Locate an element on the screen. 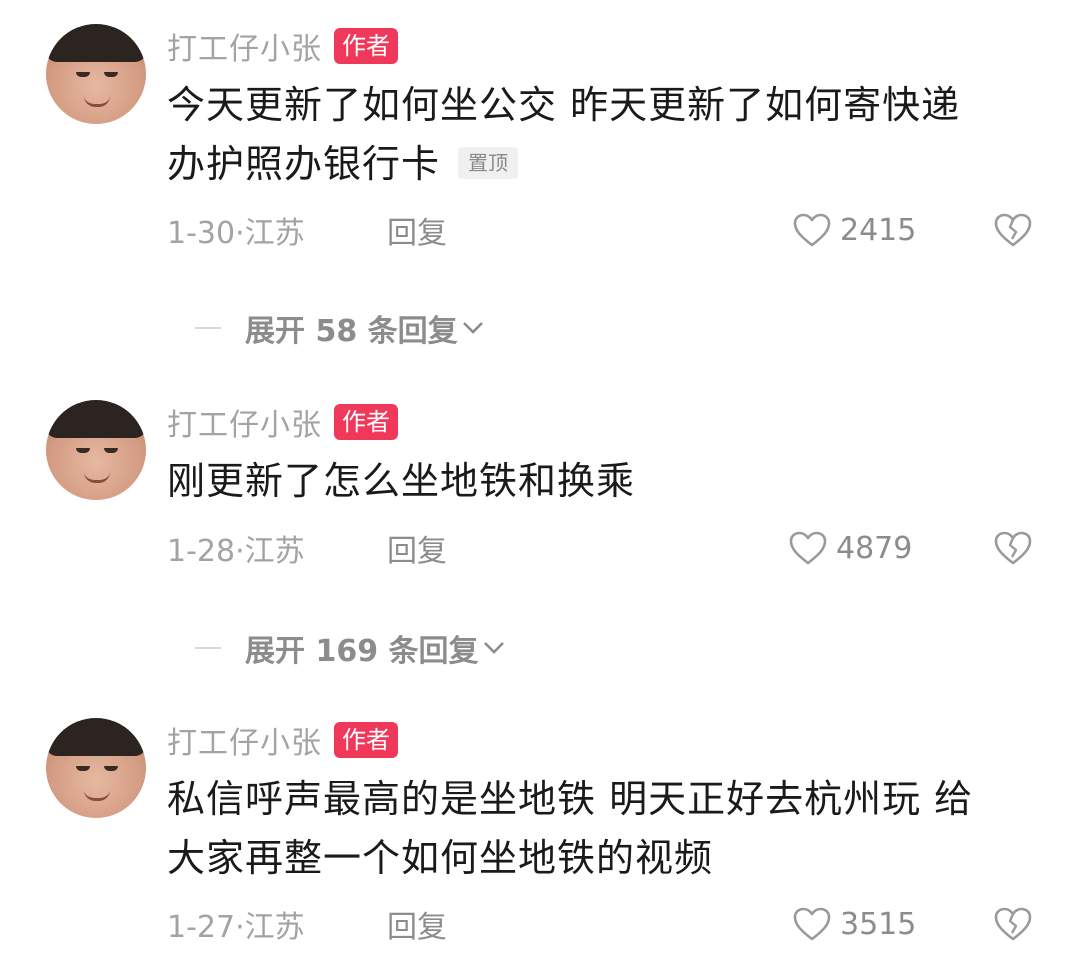  like-count: 4879 is located at coordinates (874, 548).